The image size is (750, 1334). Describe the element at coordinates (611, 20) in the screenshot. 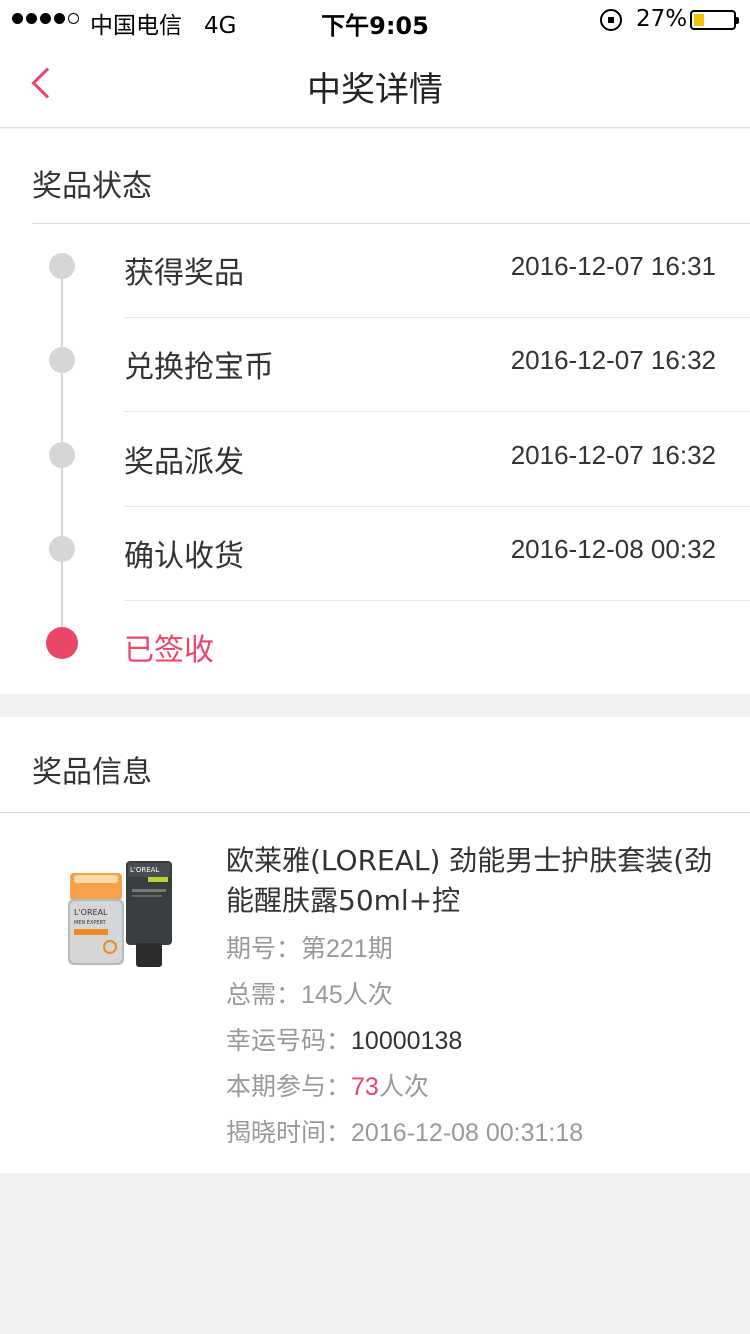

I see `rotation-lock-icon` at that location.